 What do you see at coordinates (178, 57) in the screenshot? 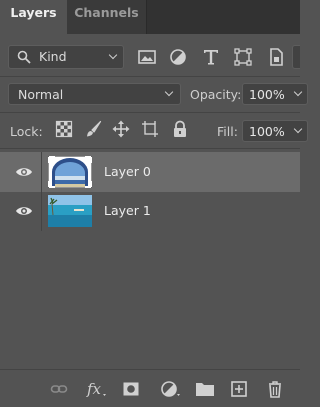
I see `adjustment-filter-icon` at bounding box center [178, 57].